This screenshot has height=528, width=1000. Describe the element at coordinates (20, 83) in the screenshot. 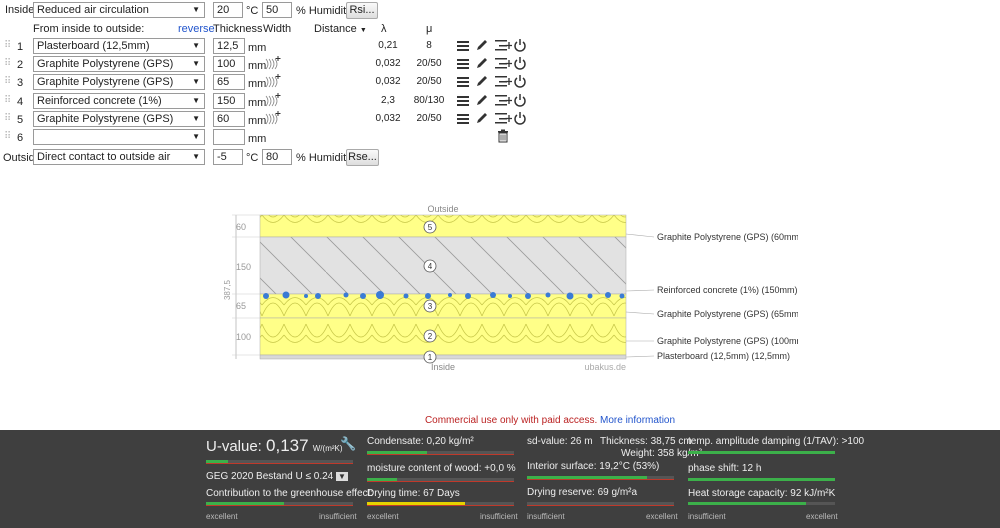

I see `layer-number: 3` at that location.